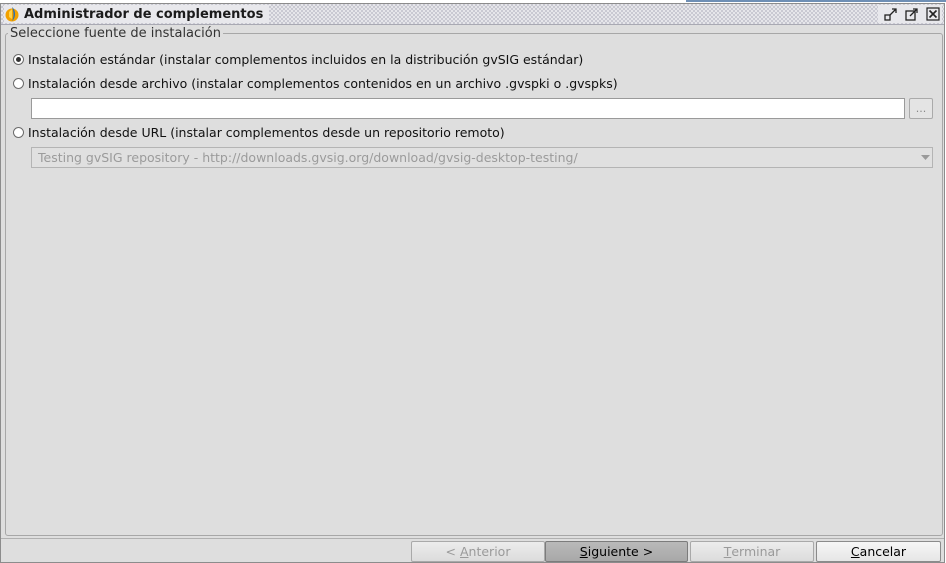 Image resolution: width=946 pixels, height=563 pixels. What do you see at coordinates (452, 551) in the screenshot?
I see `previous-prefix: <` at bounding box center [452, 551].